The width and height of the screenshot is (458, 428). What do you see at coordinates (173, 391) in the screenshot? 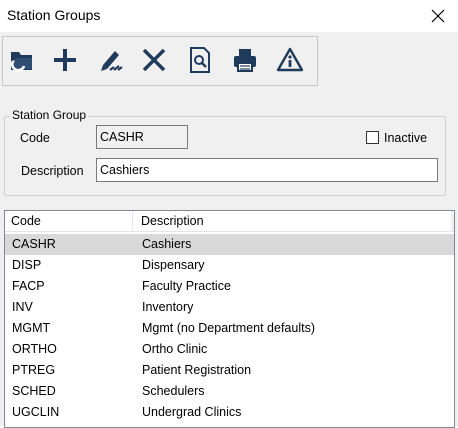
I see `cell-description: Schedulers` at bounding box center [173, 391].